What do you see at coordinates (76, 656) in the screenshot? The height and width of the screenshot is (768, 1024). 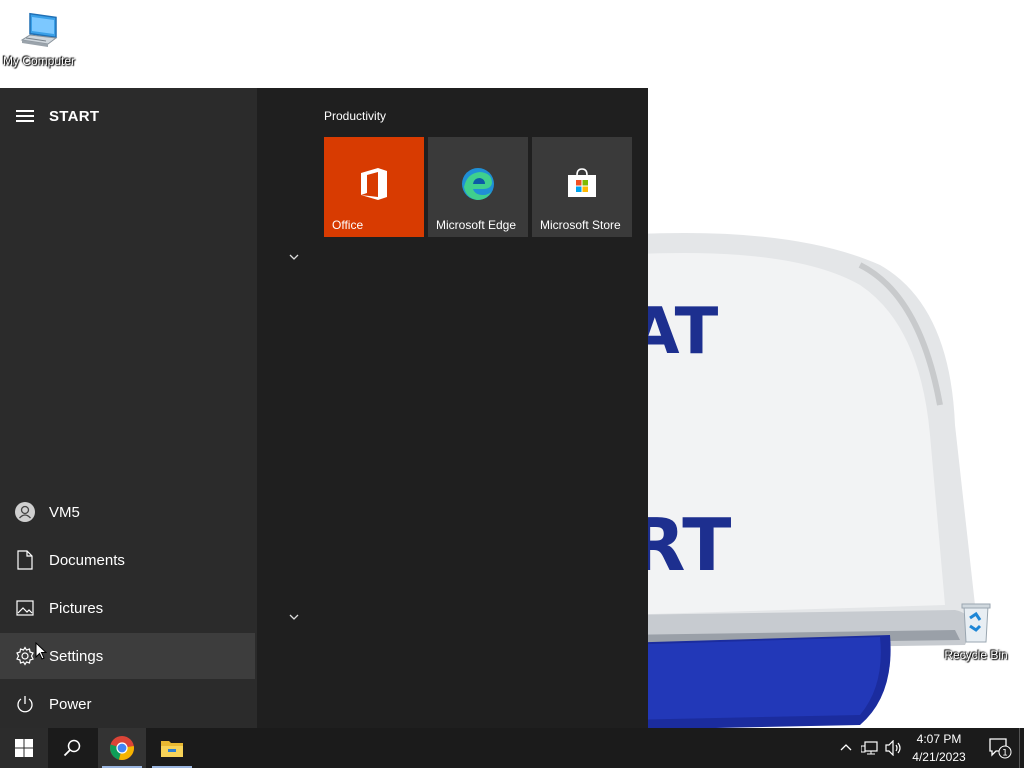 I see `settings-label: Settings` at bounding box center [76, 656].